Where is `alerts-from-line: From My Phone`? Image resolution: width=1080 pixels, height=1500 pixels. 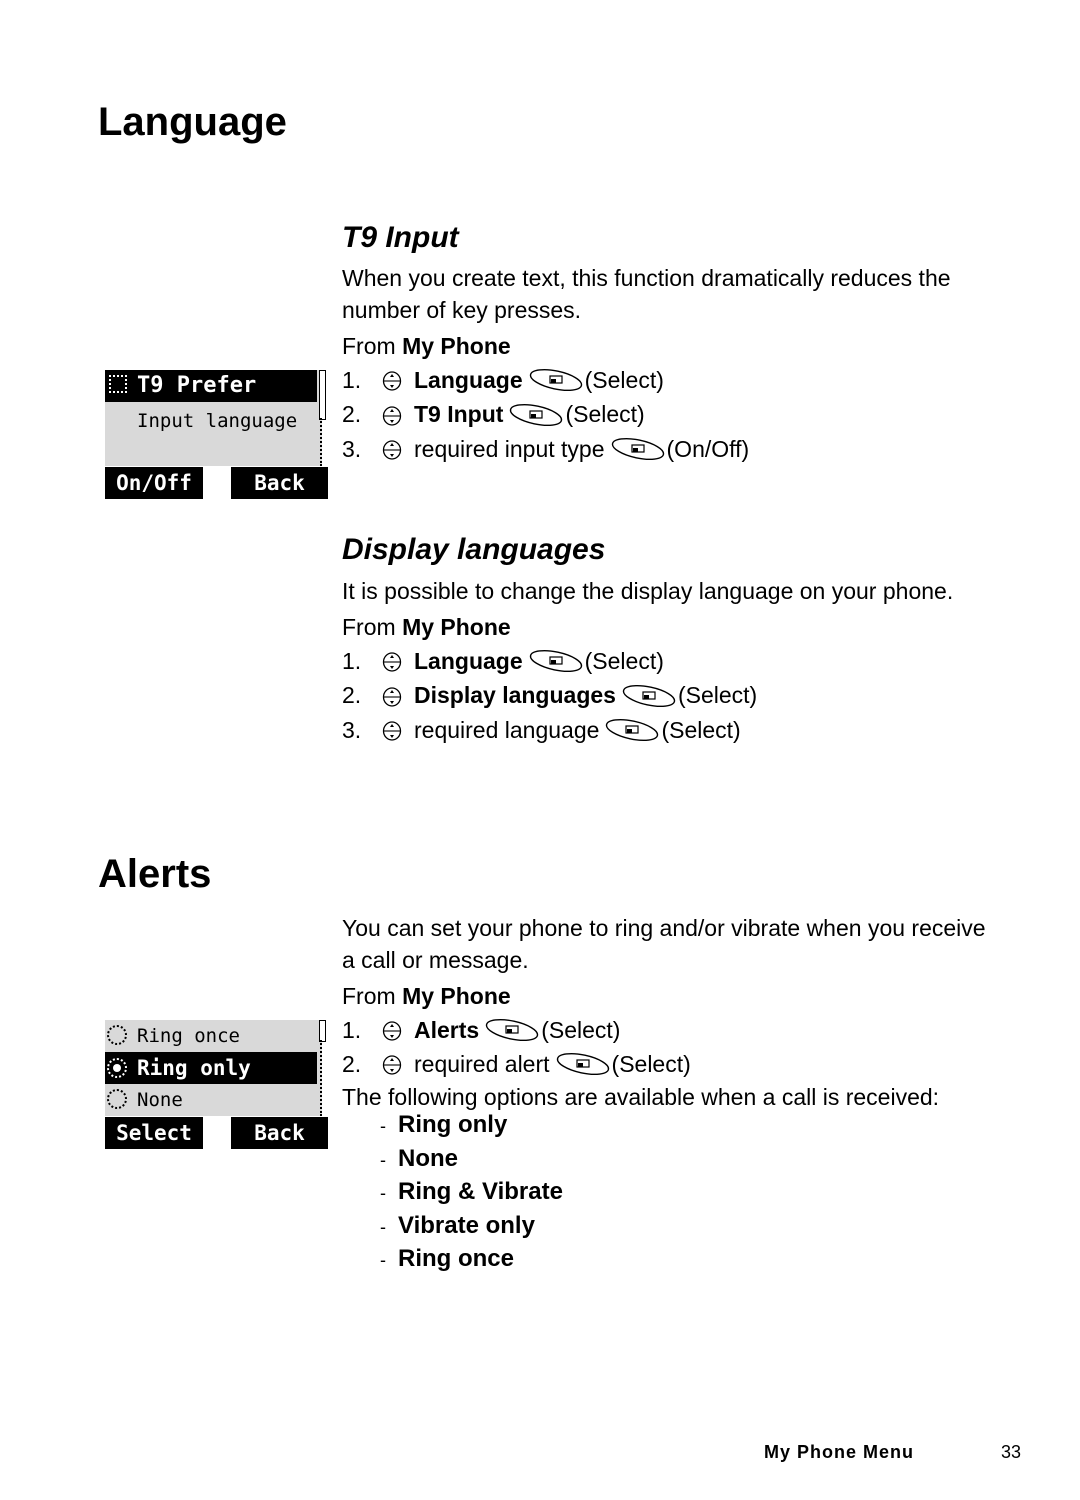
alerts-from-line: From My Phone is located at coordinates (426, 996).